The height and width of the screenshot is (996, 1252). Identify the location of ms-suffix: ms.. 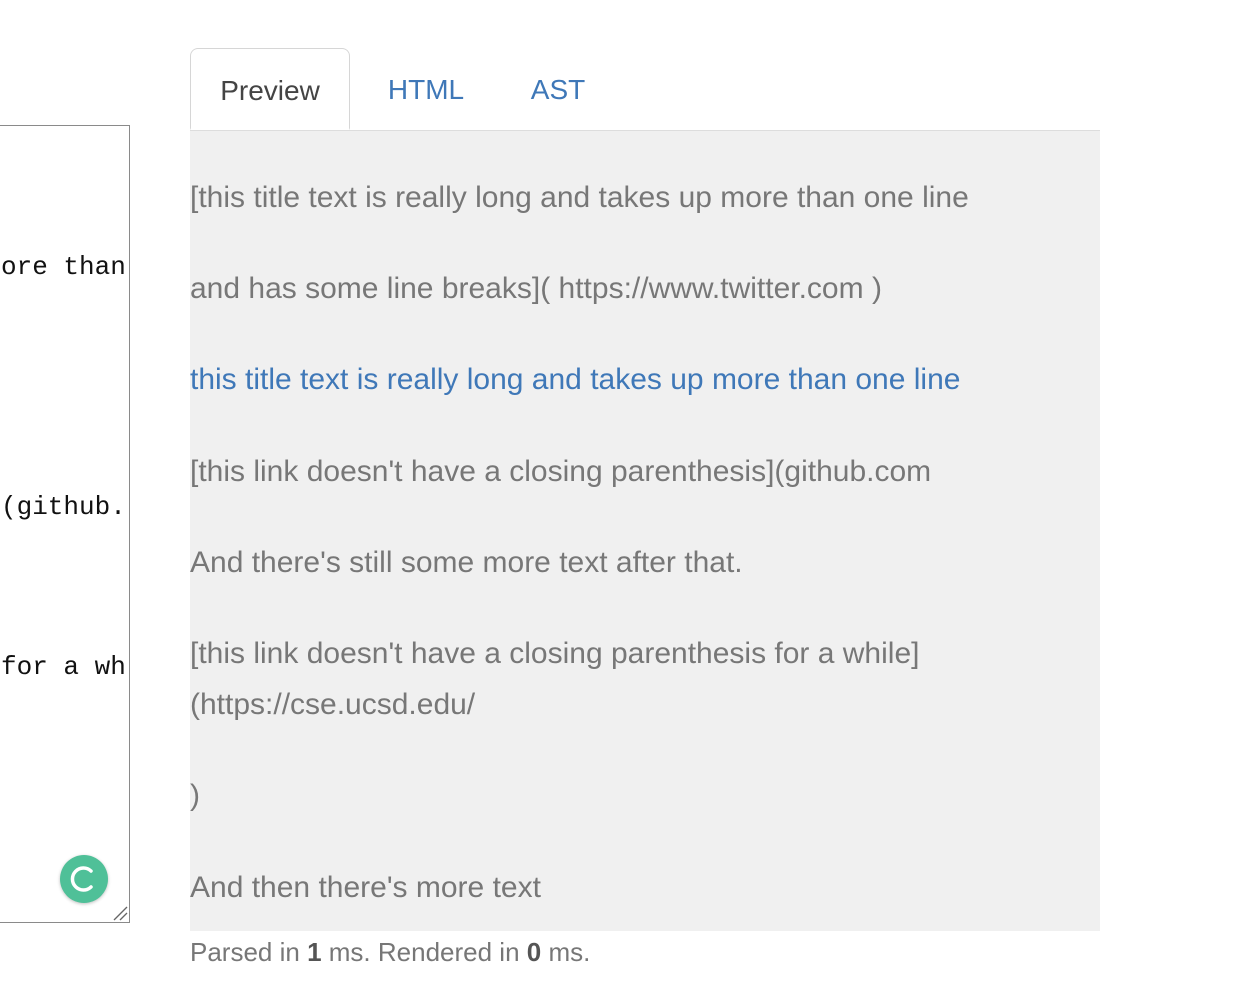
(566, 952).